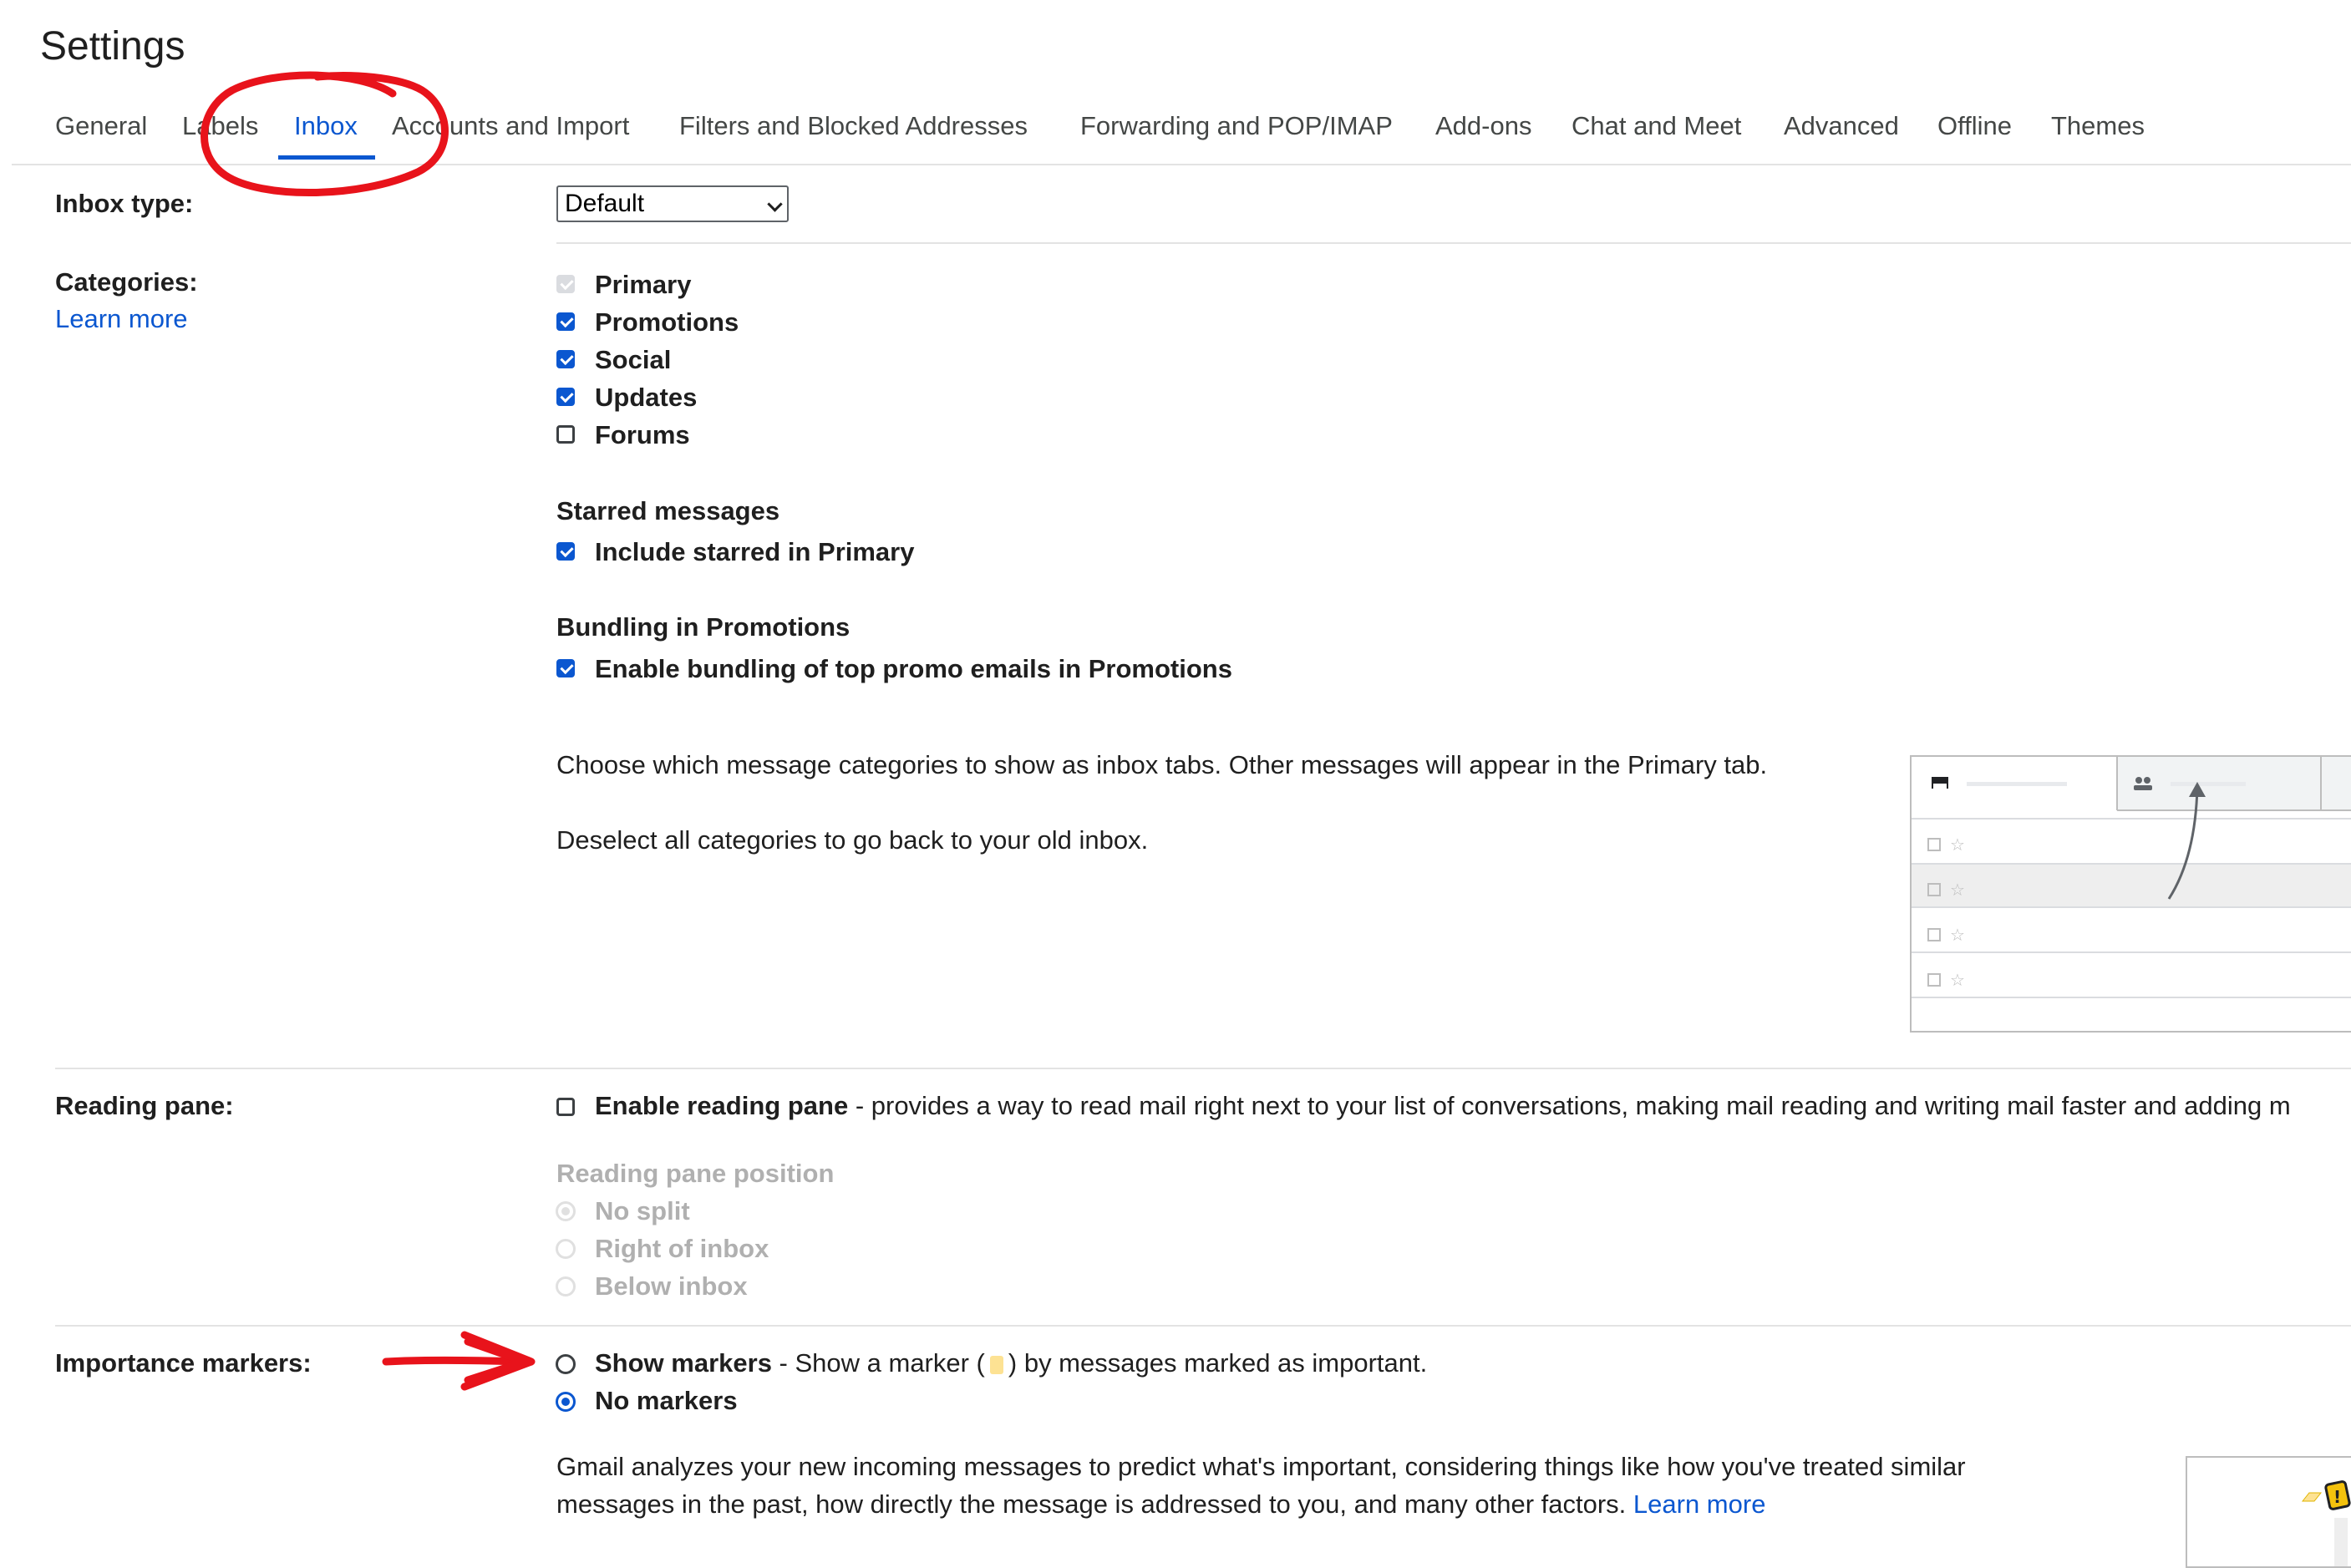  Describe the element at coordinates (853, 126) in the screenshot. I see `tab-filters-and-blocked-addresses: Filters and Blocked Addresses` at that location.